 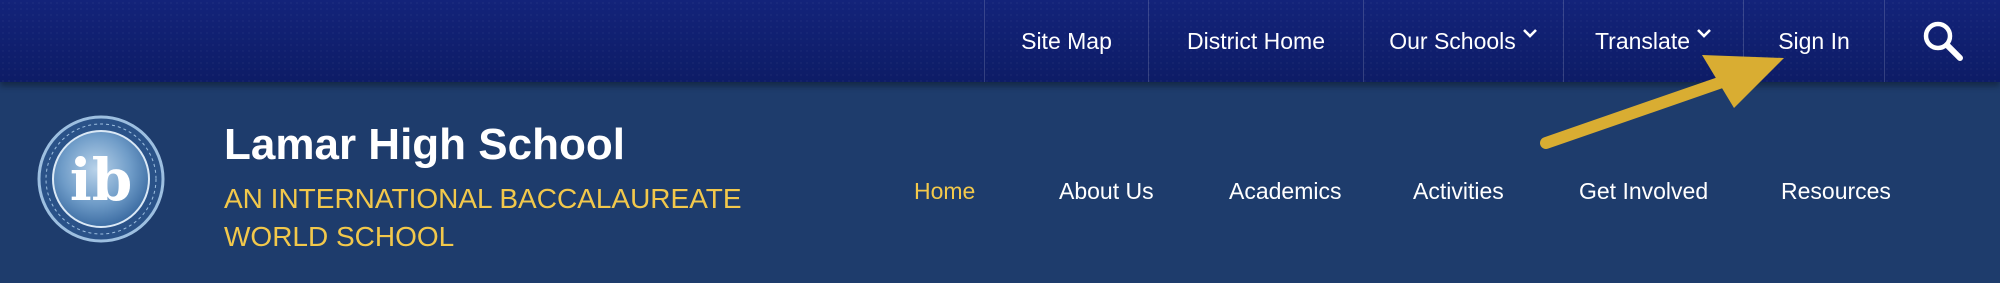 What do you see at coordinates (1458, 191) in the screenshot?
I see `nav-activities: Activities` at bounding box center [1458, 191].